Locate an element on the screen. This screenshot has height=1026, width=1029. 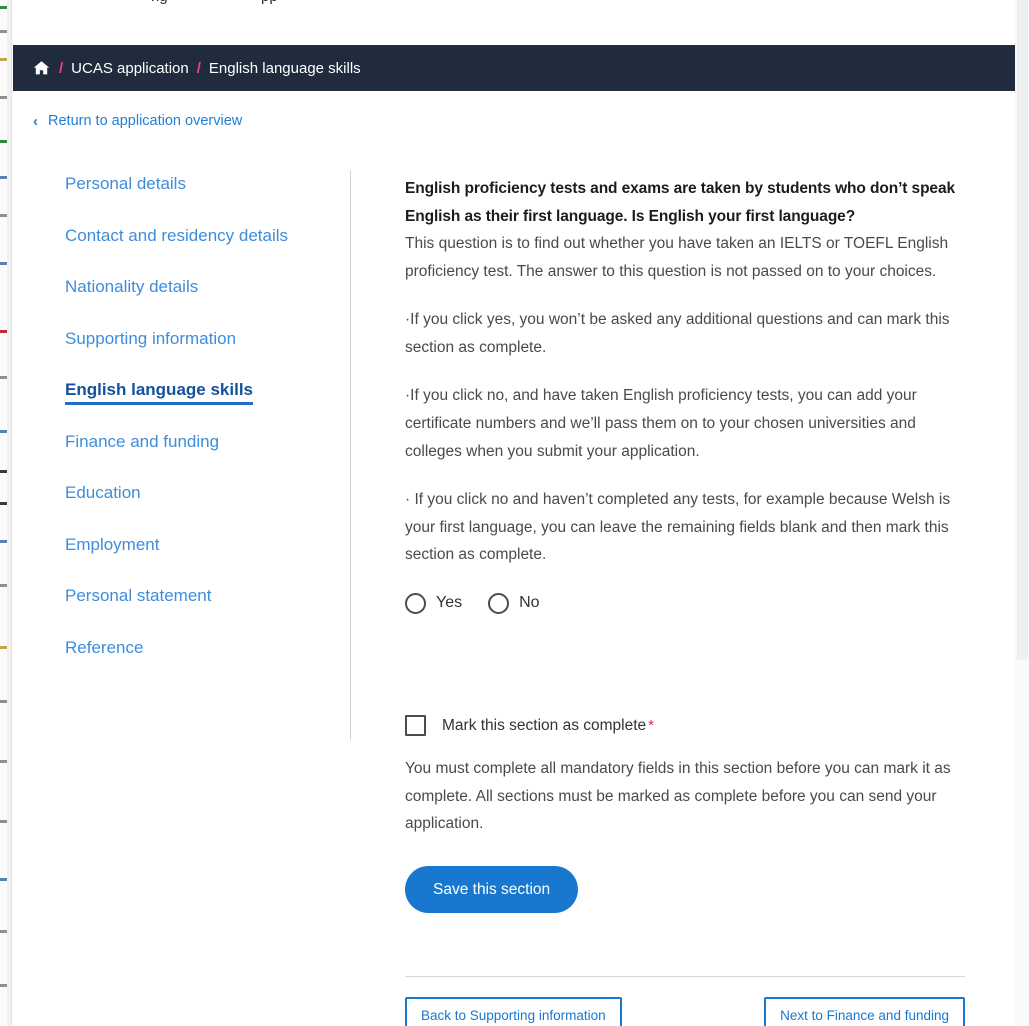
mark-complete-label: Mark this section as complete * is located at coordinates (548, 725).